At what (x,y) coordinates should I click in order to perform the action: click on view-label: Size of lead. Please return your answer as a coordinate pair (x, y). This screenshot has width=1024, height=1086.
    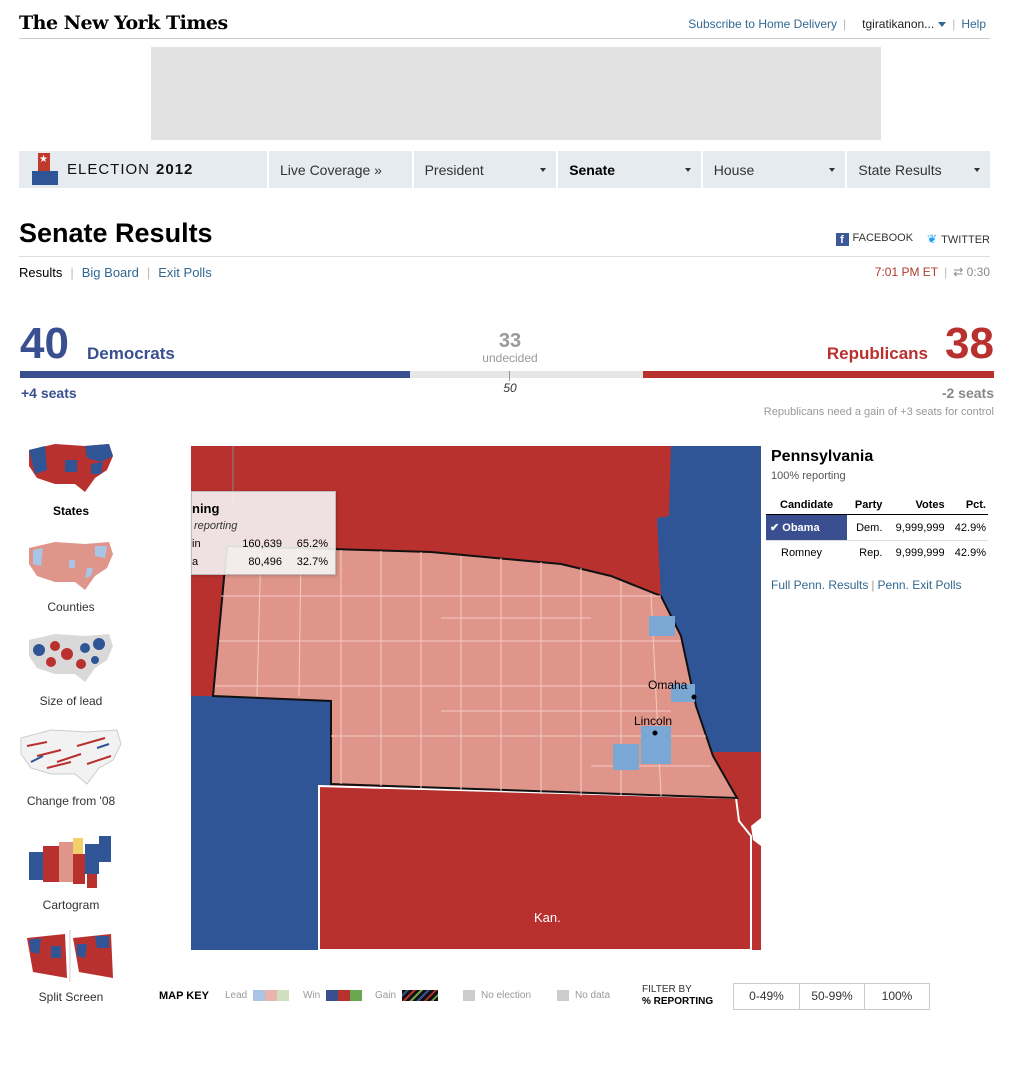
    Looking at the image, I should click on (71, 701).